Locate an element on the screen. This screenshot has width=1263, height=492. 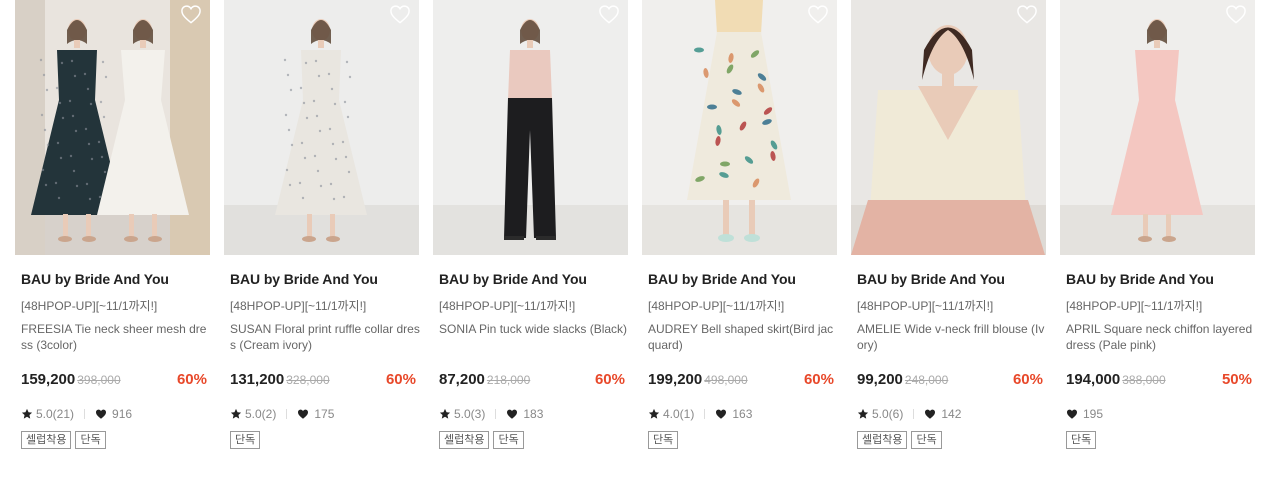
rating-text: 4.0(1) is located at coordinates (679, 414).